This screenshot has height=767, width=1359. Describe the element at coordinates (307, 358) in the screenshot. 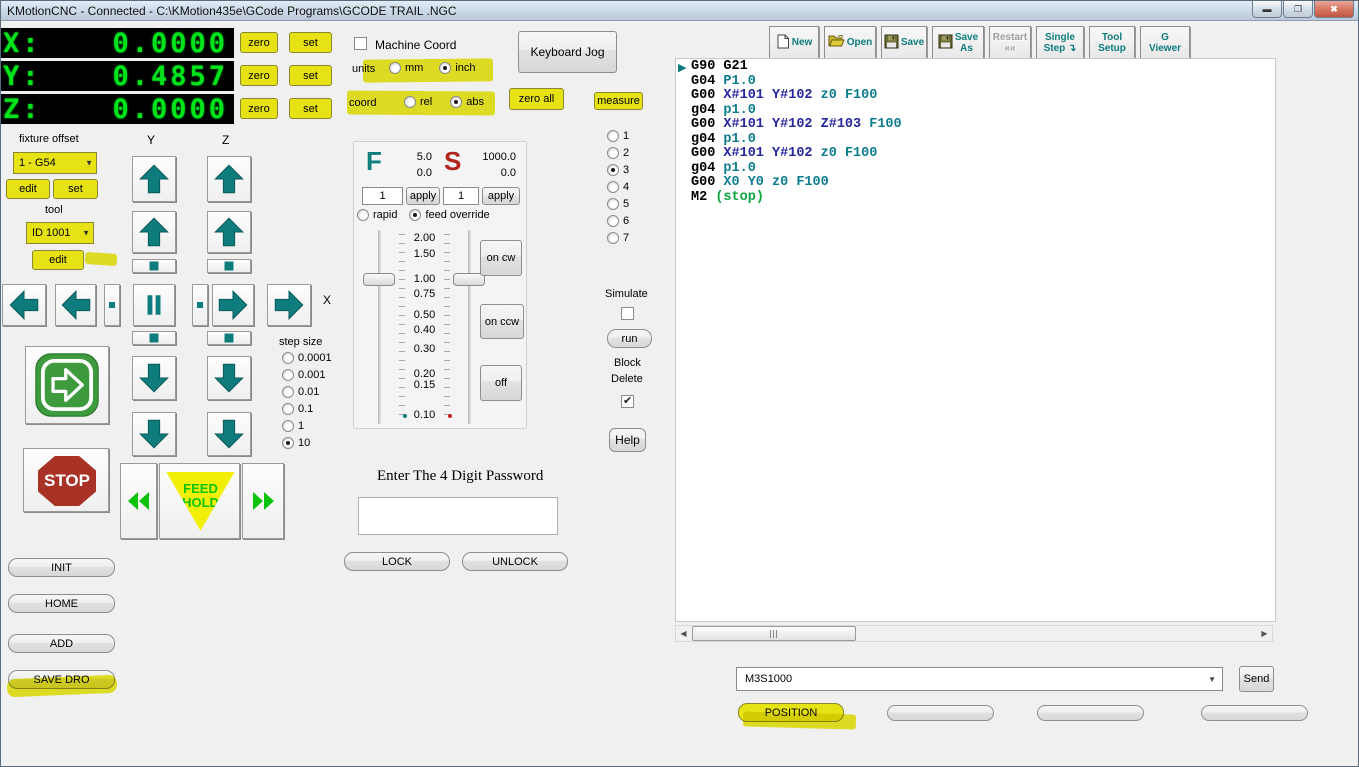

I see `step-size-option-0.0001: 0.0001` at that location.